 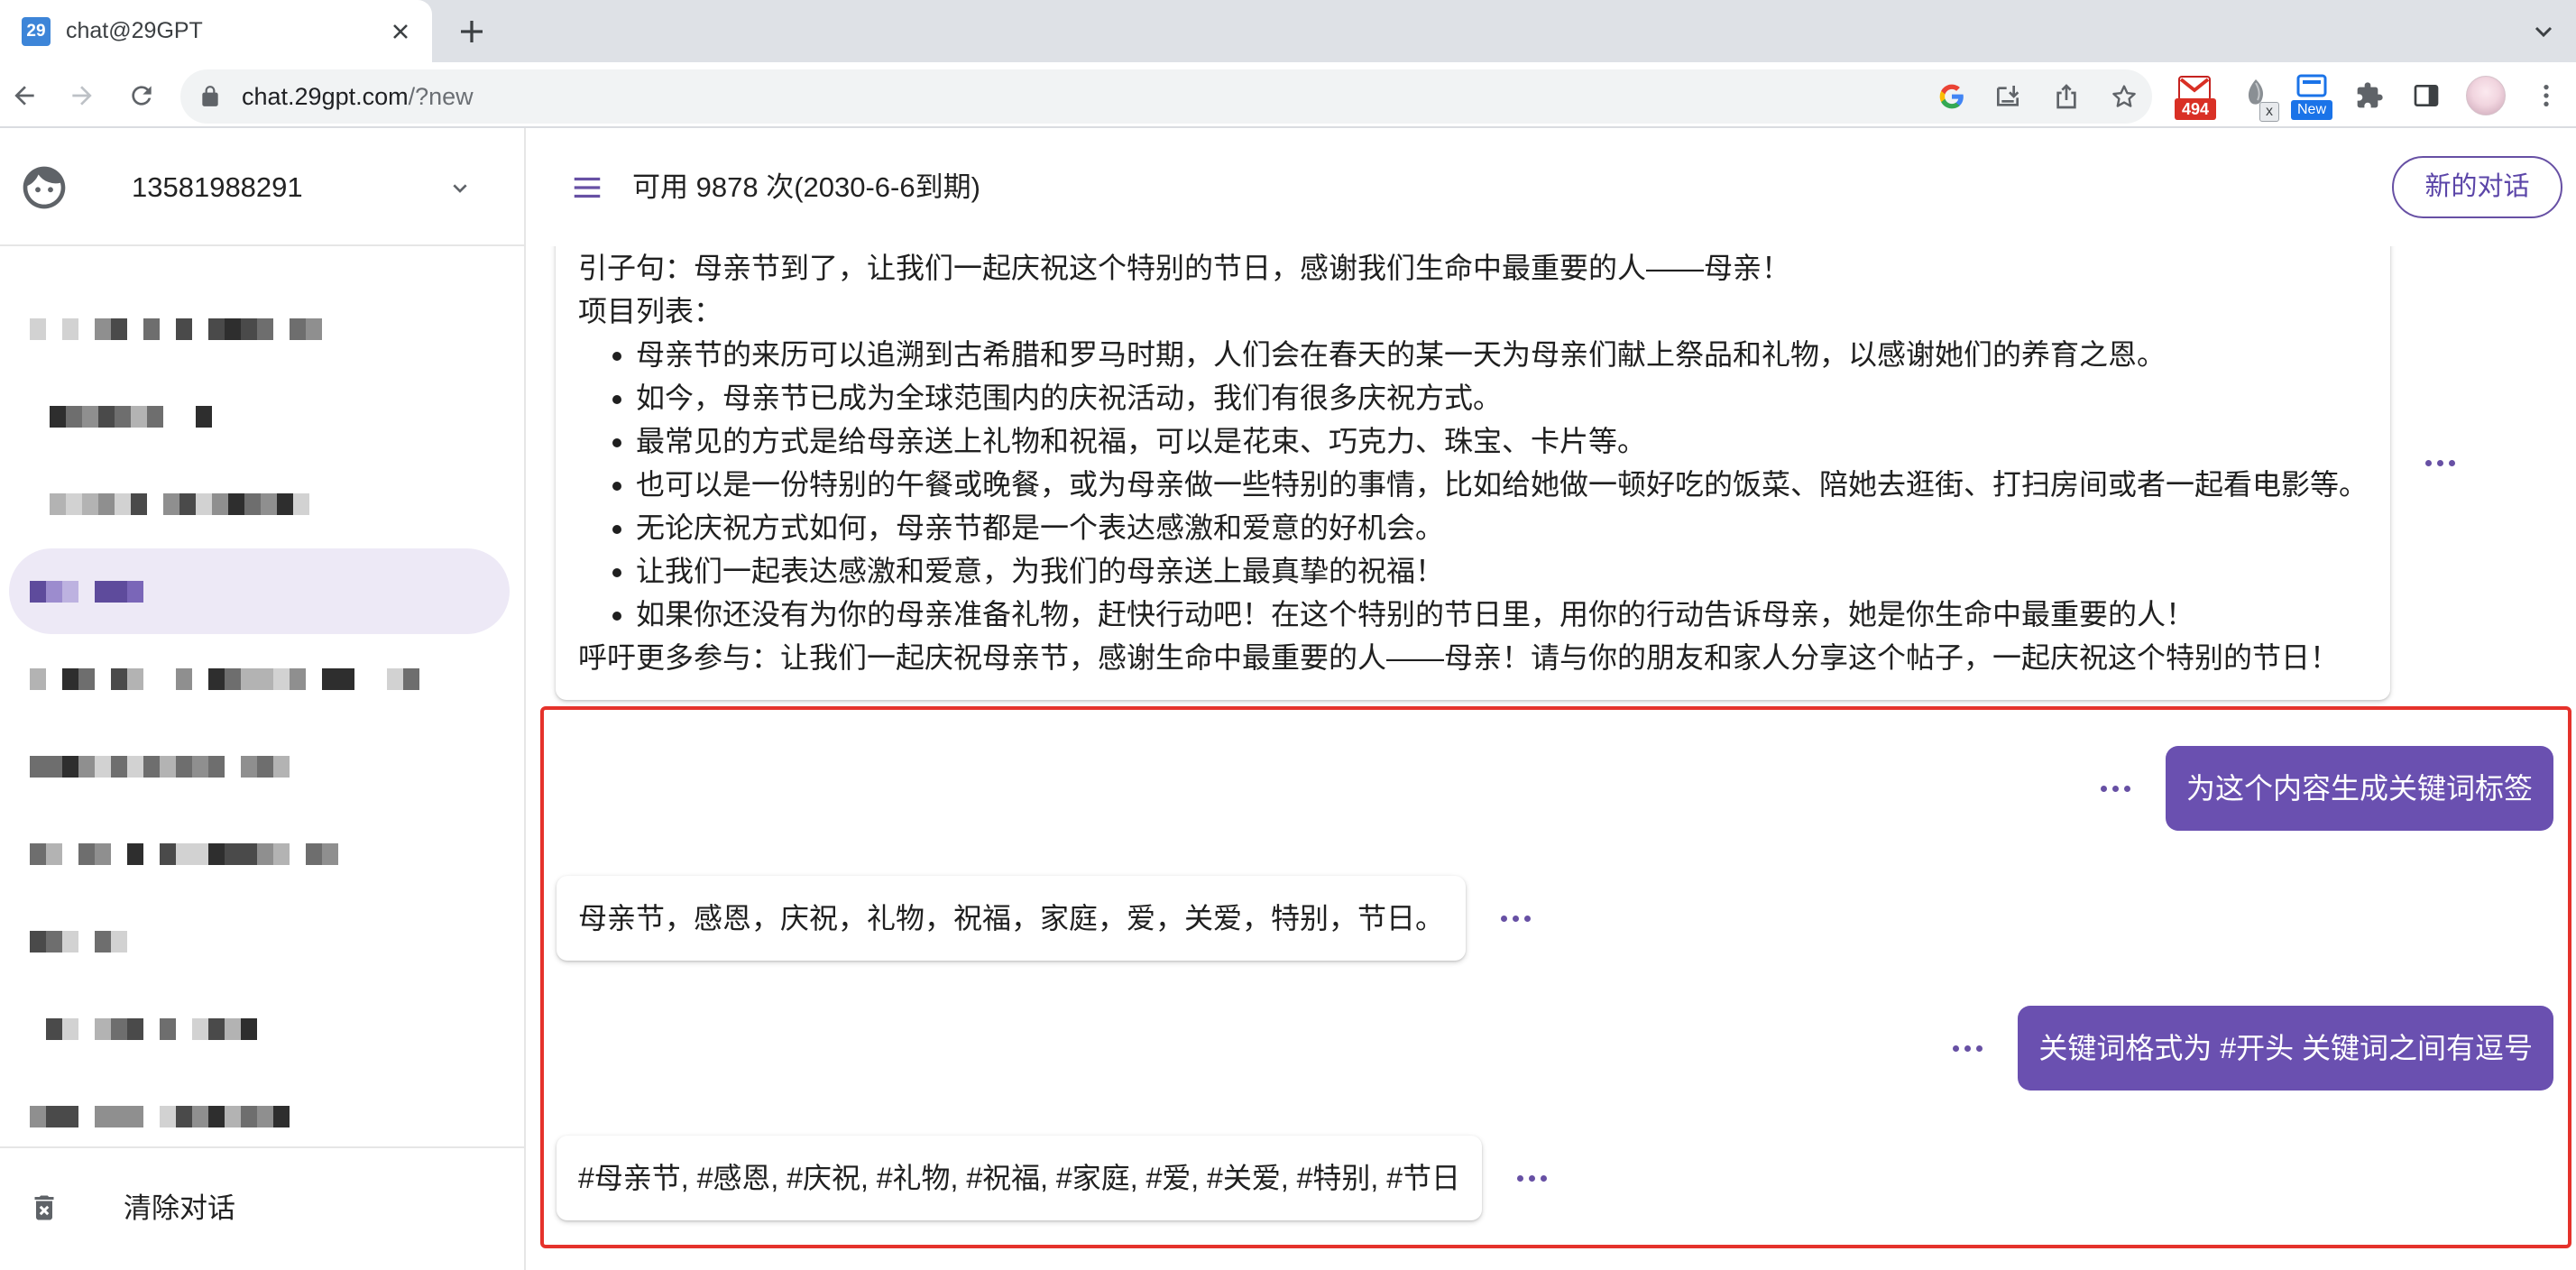 I want to click on star-icon, so click(x=2125, y=96).